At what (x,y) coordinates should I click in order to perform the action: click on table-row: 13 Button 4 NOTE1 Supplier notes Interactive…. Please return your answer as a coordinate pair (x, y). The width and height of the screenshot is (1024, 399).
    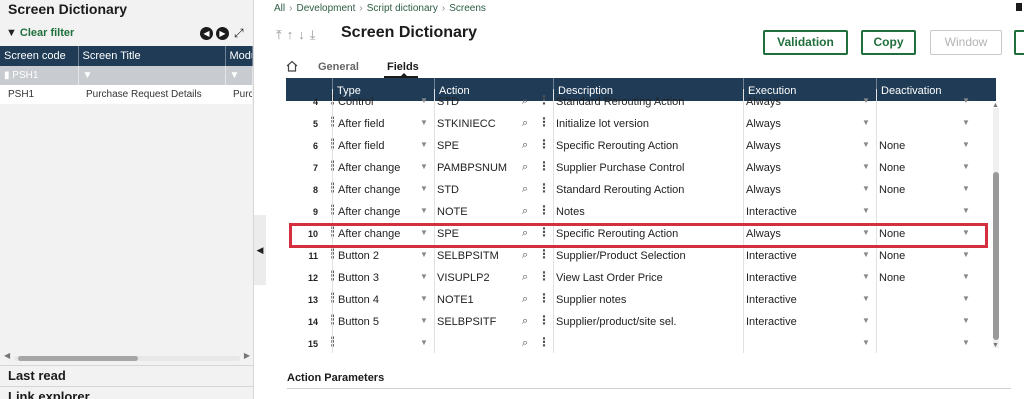
    Looking at the image, I should click on (625, 298).